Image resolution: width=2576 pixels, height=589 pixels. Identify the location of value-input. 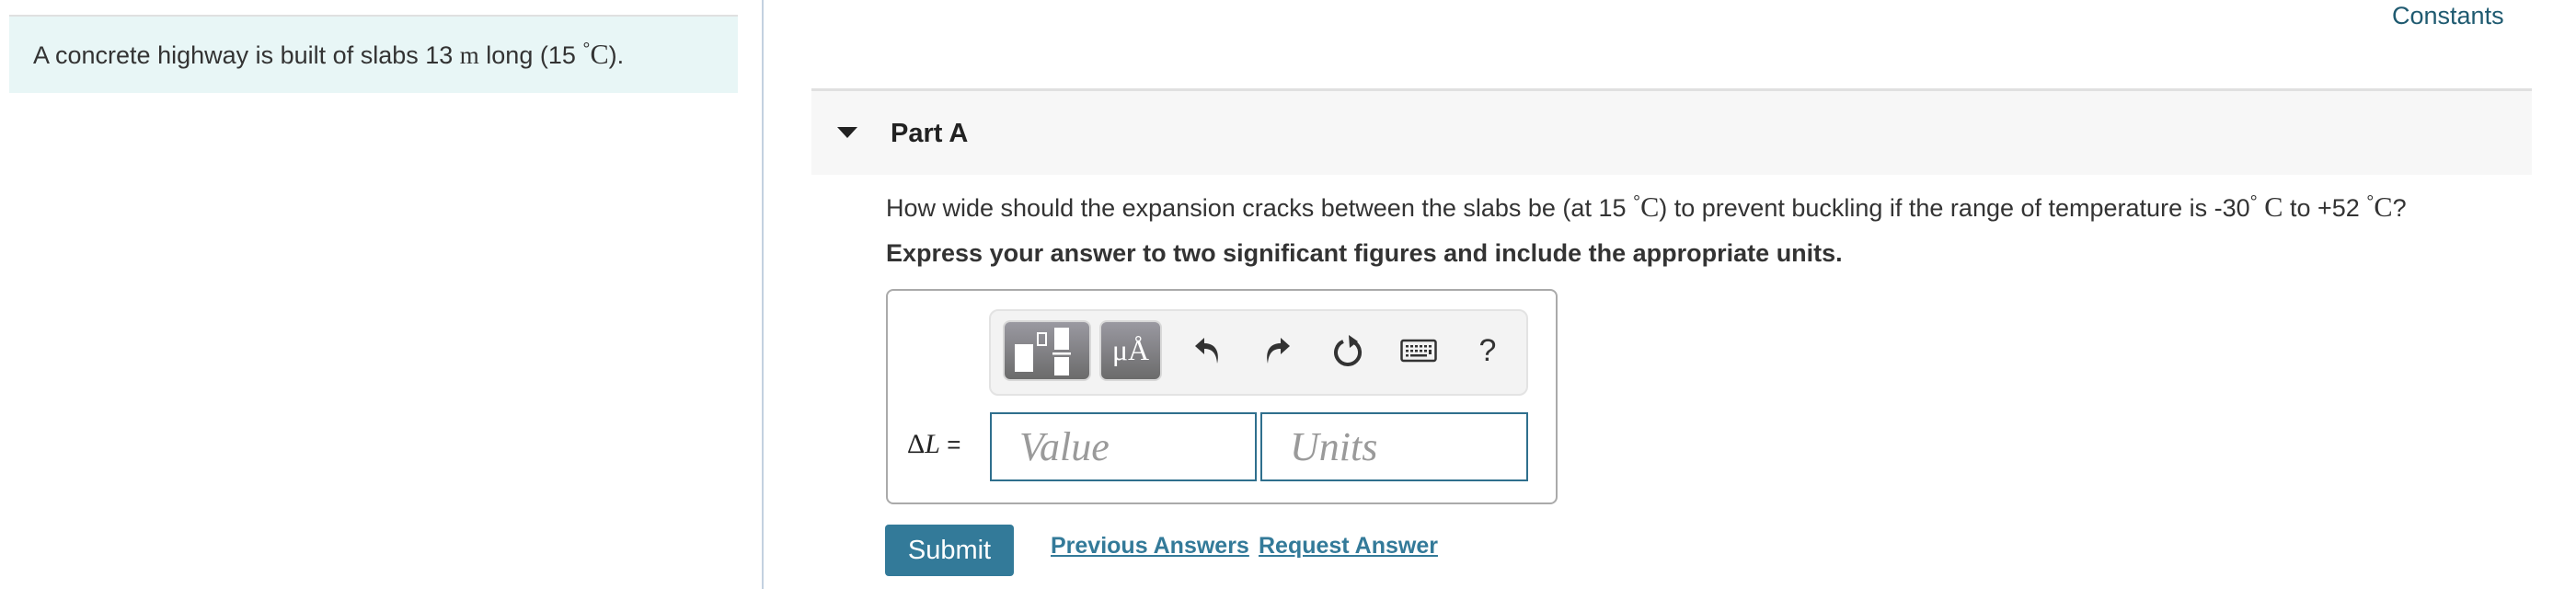
(1123, 446).